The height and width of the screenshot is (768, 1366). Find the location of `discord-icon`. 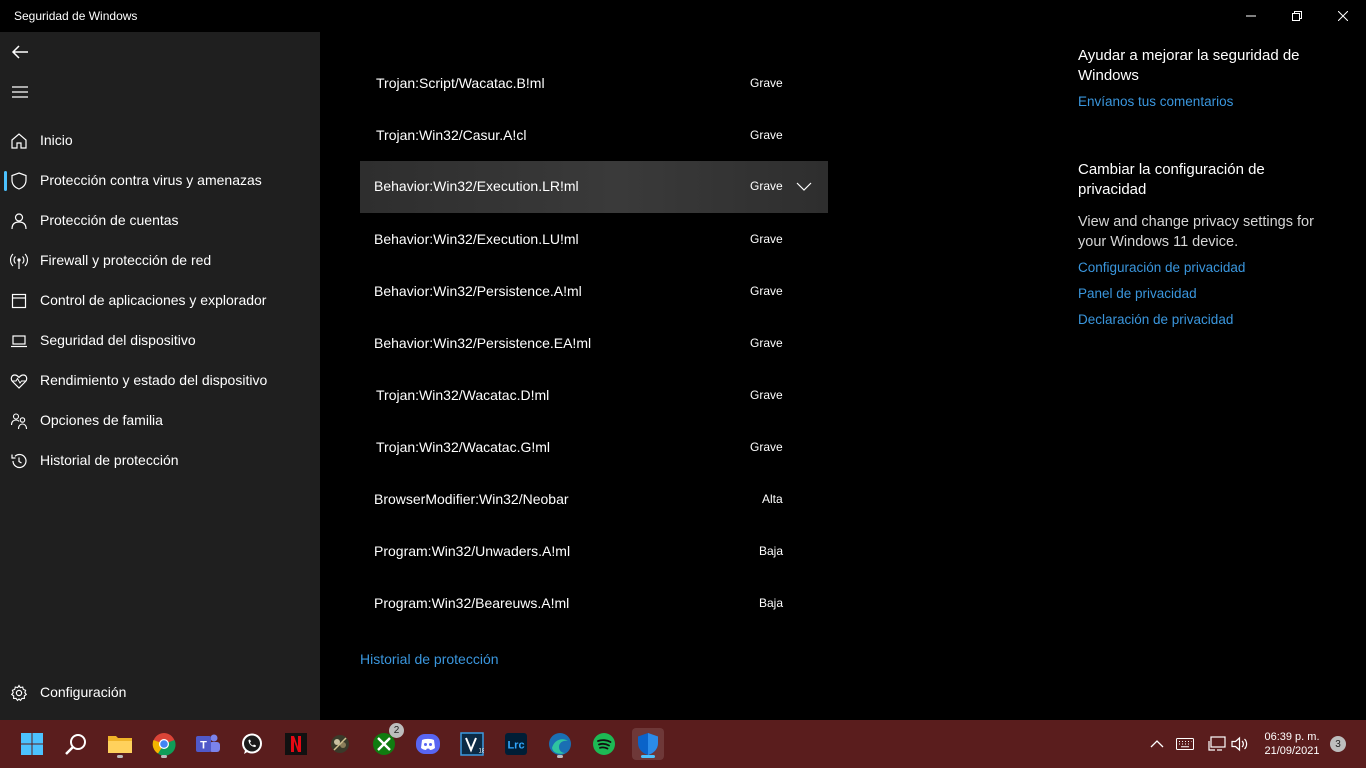

discord-icon is located at coordinates (428, 744).